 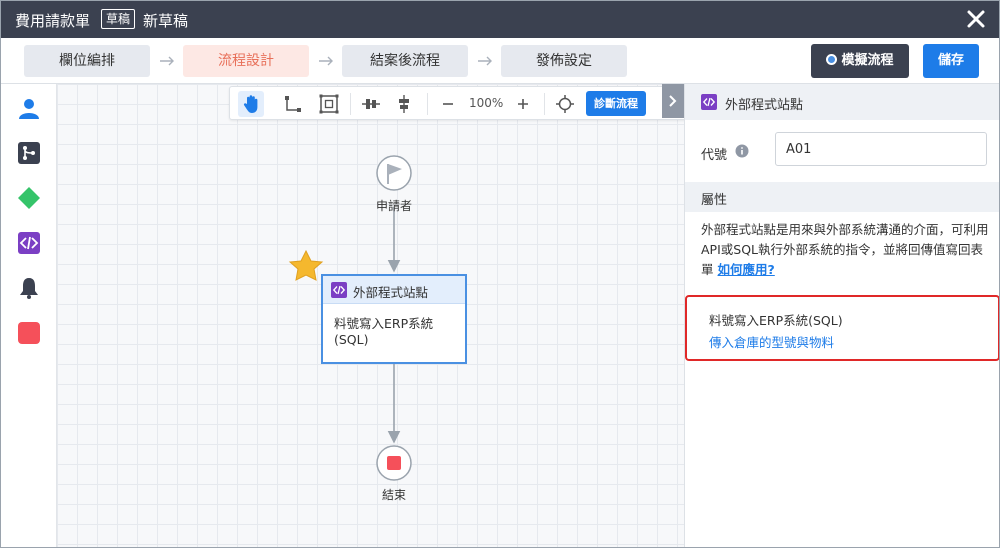 What do you see at coordinates (500, 19) in the screenshot?
I see `title-bar: 費用請款單 草稿 新草稿` at bounding box center [500, 19].